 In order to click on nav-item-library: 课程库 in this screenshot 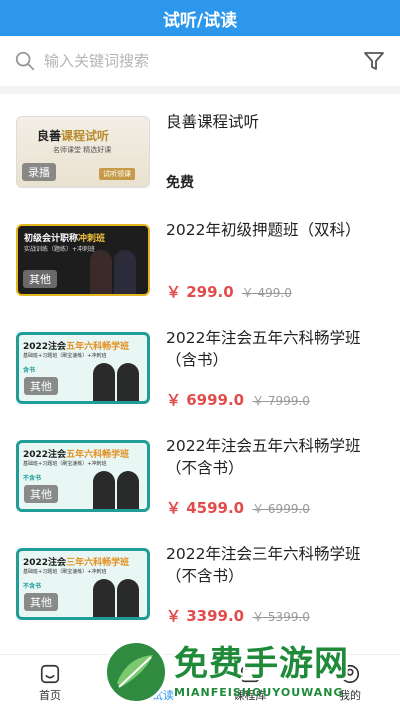, I will do `click(250, 683)`.